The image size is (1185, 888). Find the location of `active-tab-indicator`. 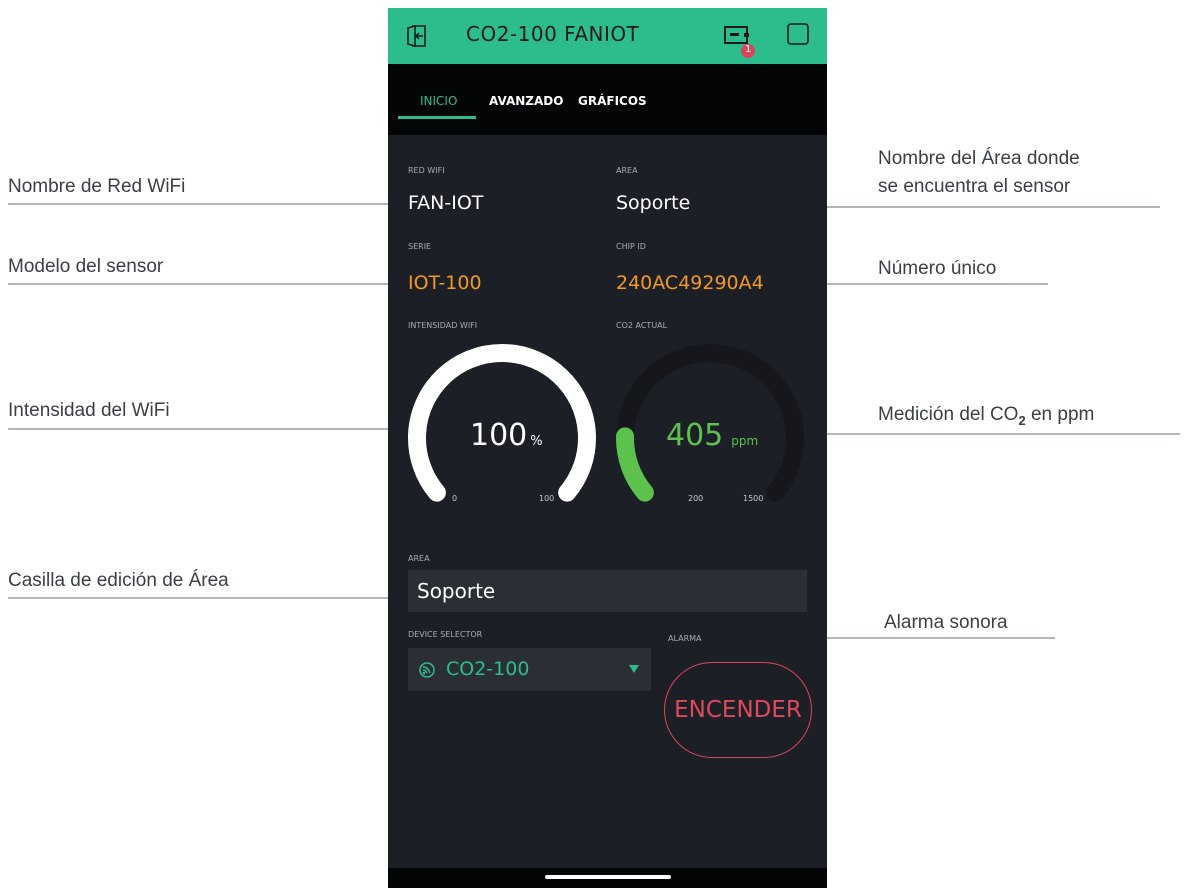

active-tab-indicator is located at coordinates (437, 117).